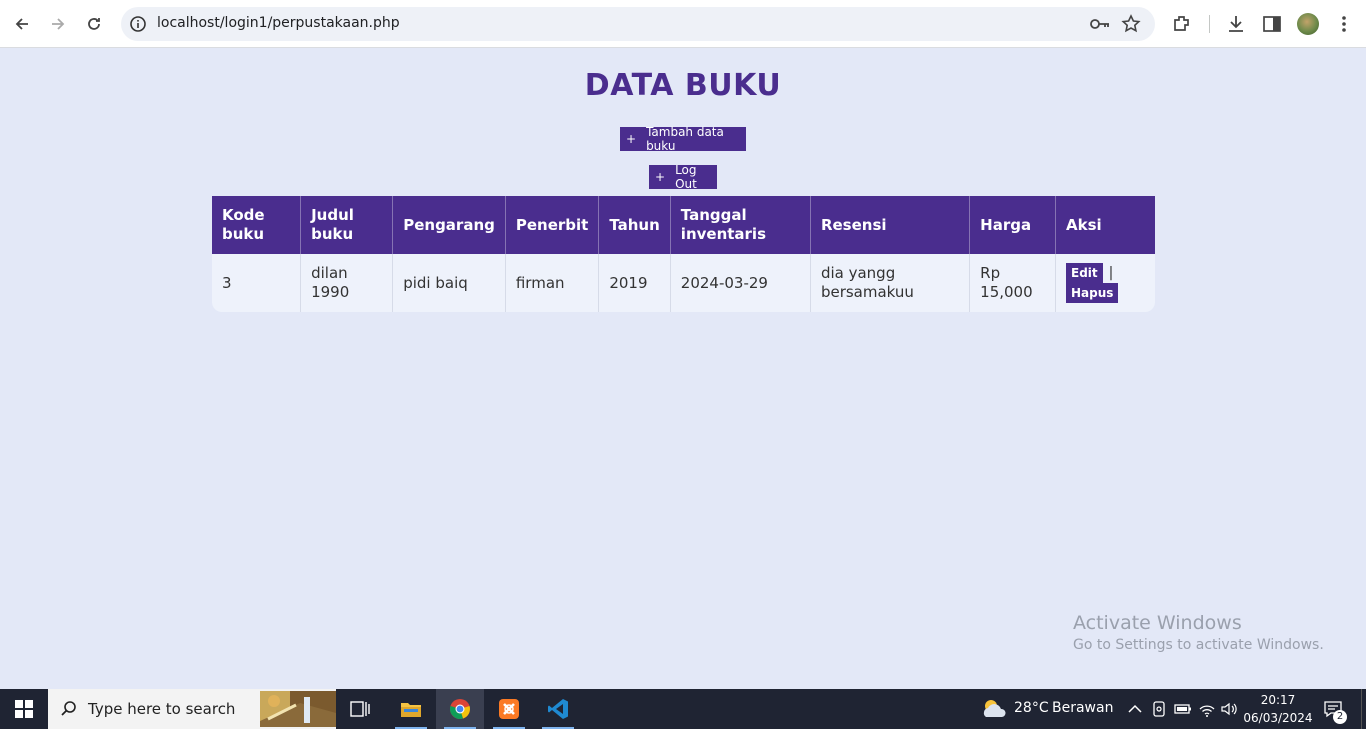  I want to click on start-button, so click(24, 709).